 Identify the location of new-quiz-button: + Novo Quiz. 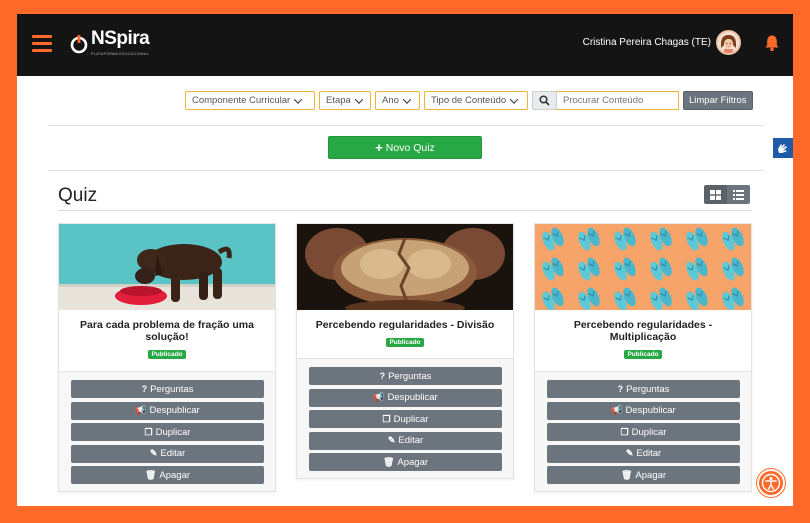
(405, 147).